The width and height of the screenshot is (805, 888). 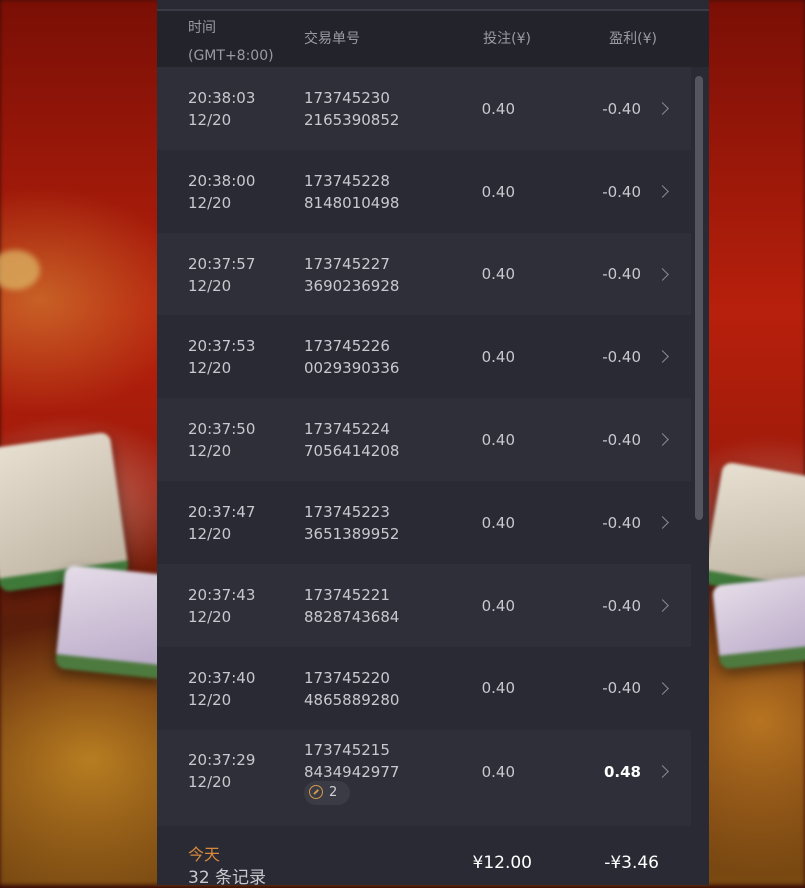 I want to click on record-clock: 20:37:57, so click(x=222, y=264).